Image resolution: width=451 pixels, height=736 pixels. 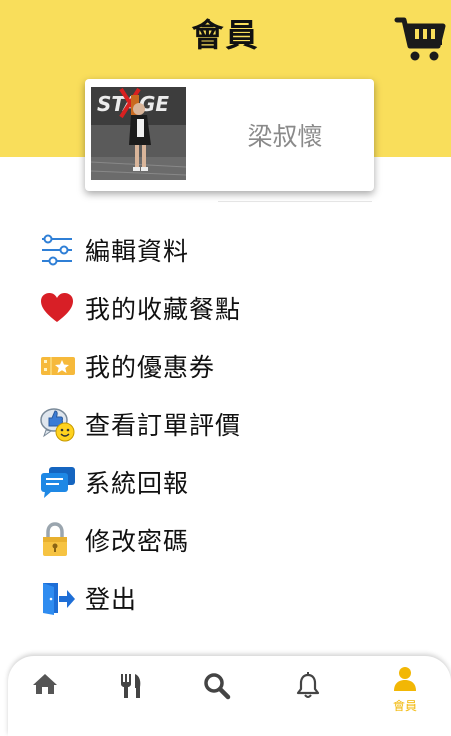 I want to click on divider, so click(x=295, y=201).